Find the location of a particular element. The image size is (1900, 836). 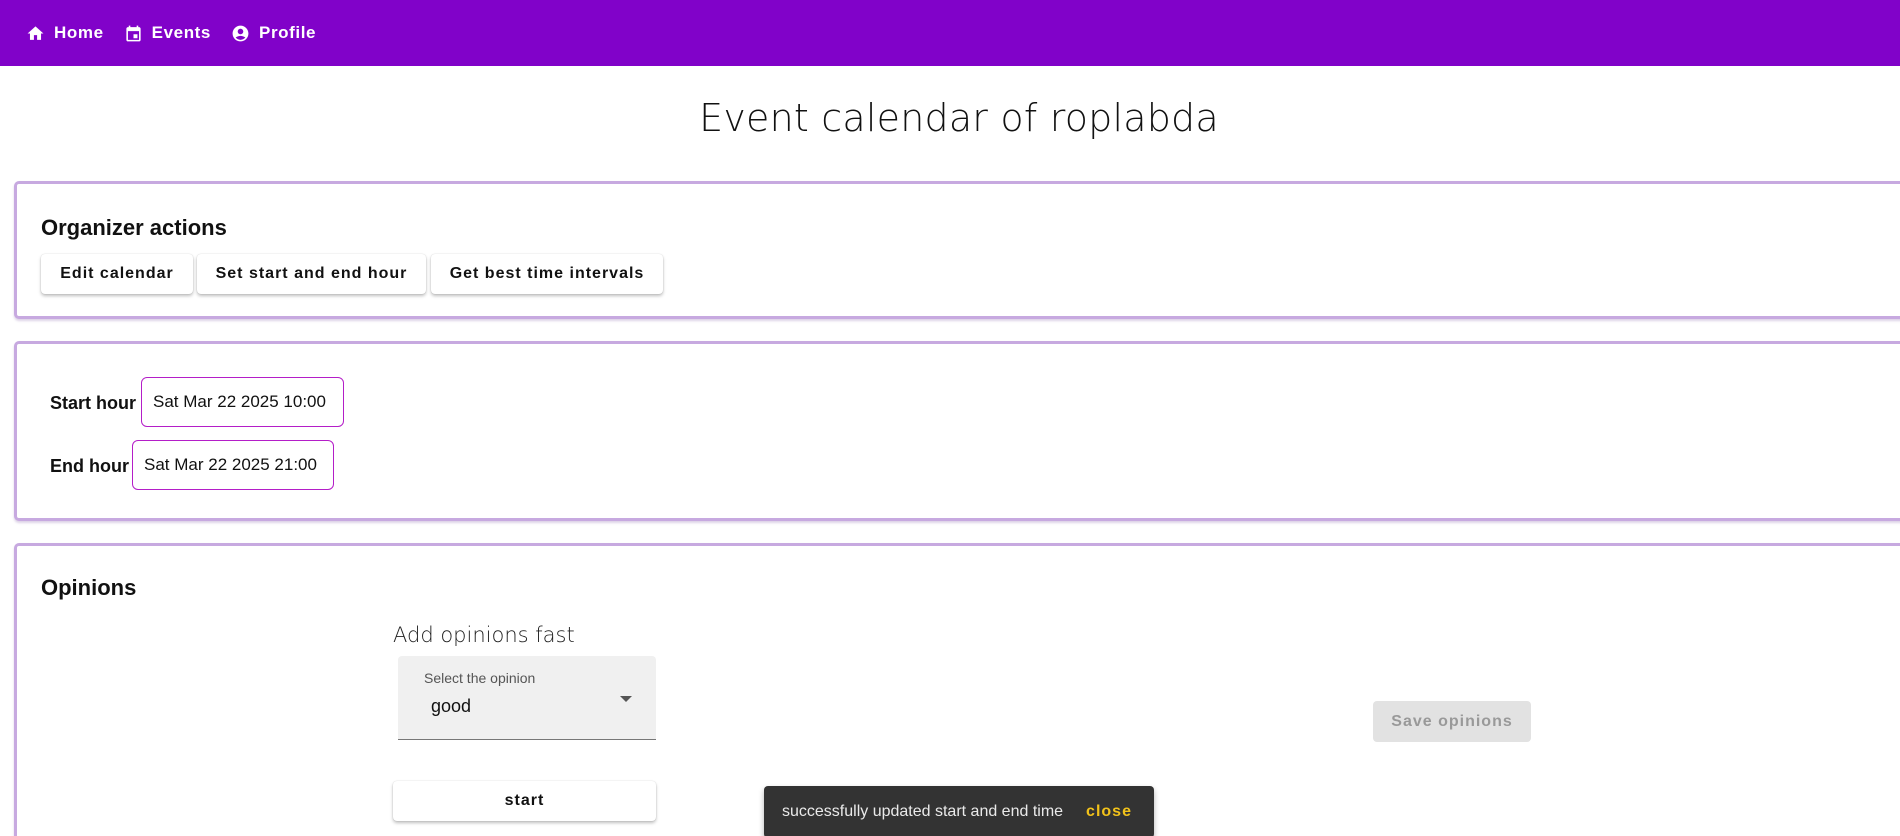

nav-profile-label: Profile is located at coordinates (288, 32).